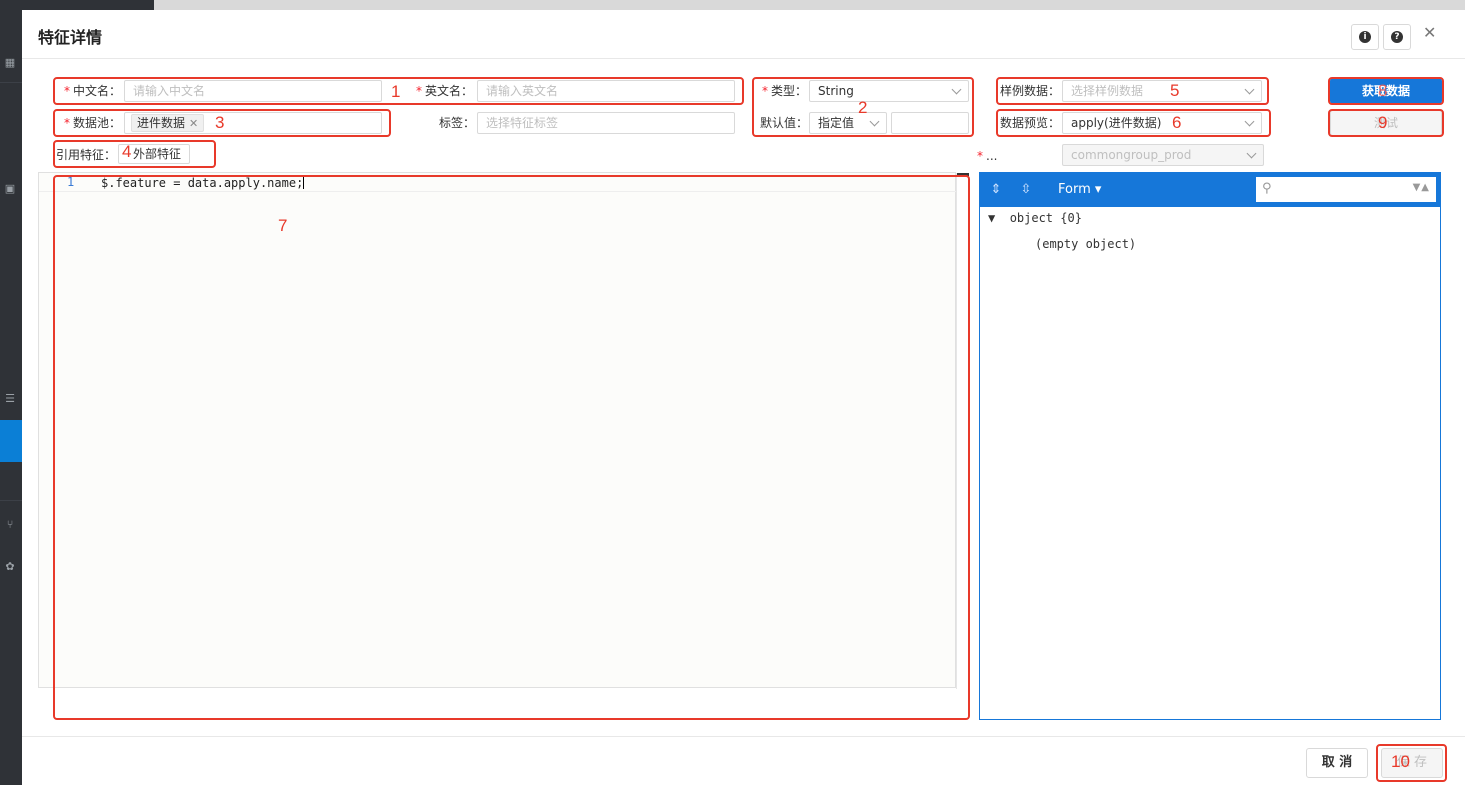 This screenshot has height=785, width=1465. What do you see at coordinates (1030, 123) in the screenshot?
I see `data-preview-label: 数据预览：` at bounding box center [1030, 123].